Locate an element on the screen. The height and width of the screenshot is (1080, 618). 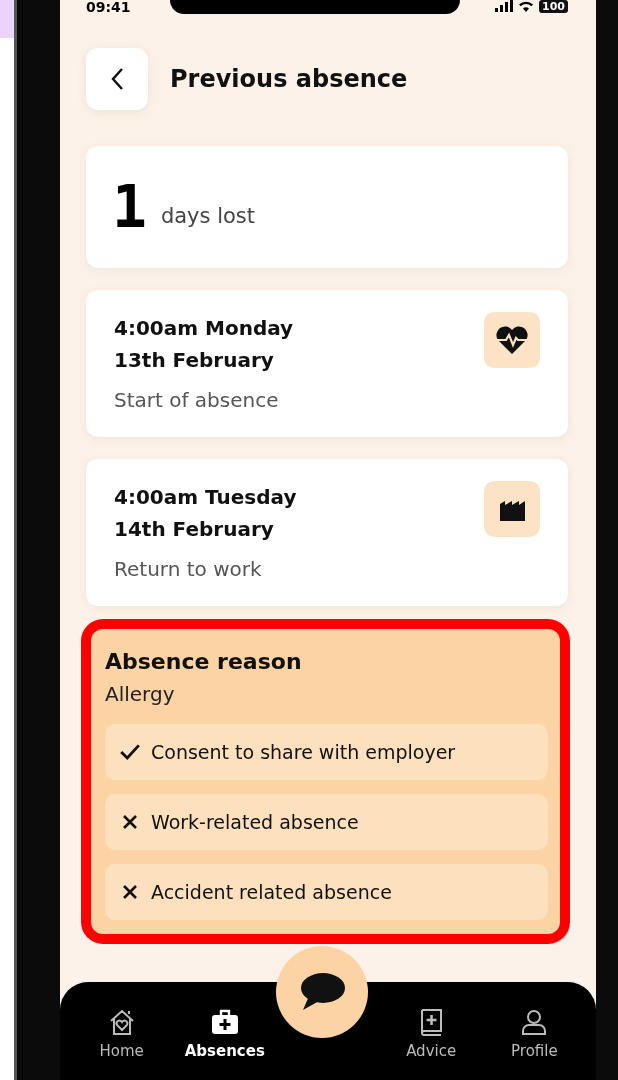
background-block is located at coordinates (7, 19).